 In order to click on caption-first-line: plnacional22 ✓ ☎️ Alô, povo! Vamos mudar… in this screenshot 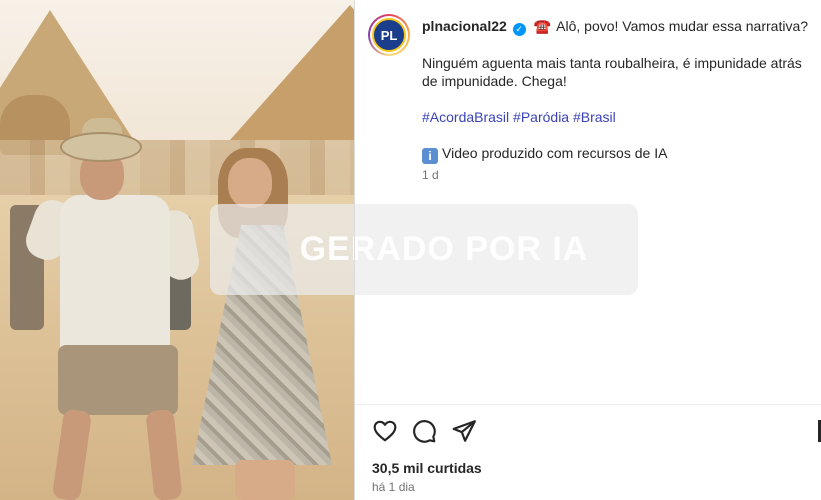, I will do `click(619, 26)`.